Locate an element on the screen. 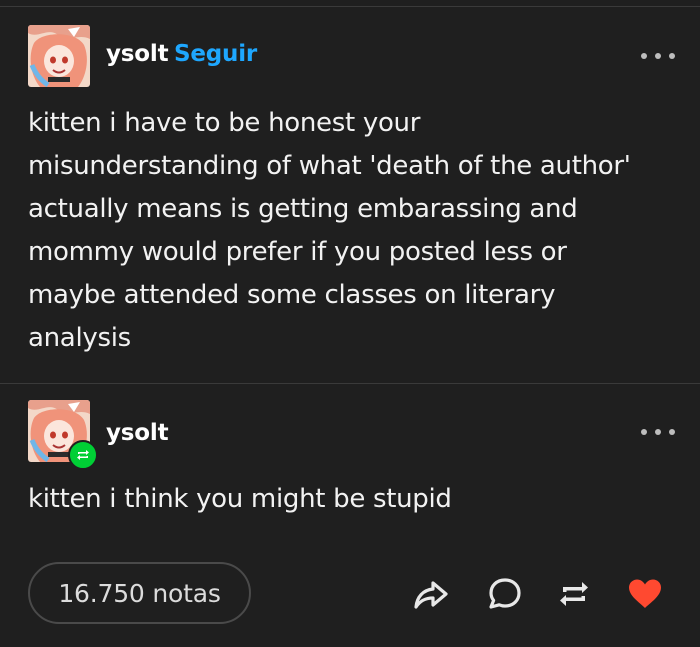 The image size is (700, 647). share-icon is located at coordinates (431, 594).